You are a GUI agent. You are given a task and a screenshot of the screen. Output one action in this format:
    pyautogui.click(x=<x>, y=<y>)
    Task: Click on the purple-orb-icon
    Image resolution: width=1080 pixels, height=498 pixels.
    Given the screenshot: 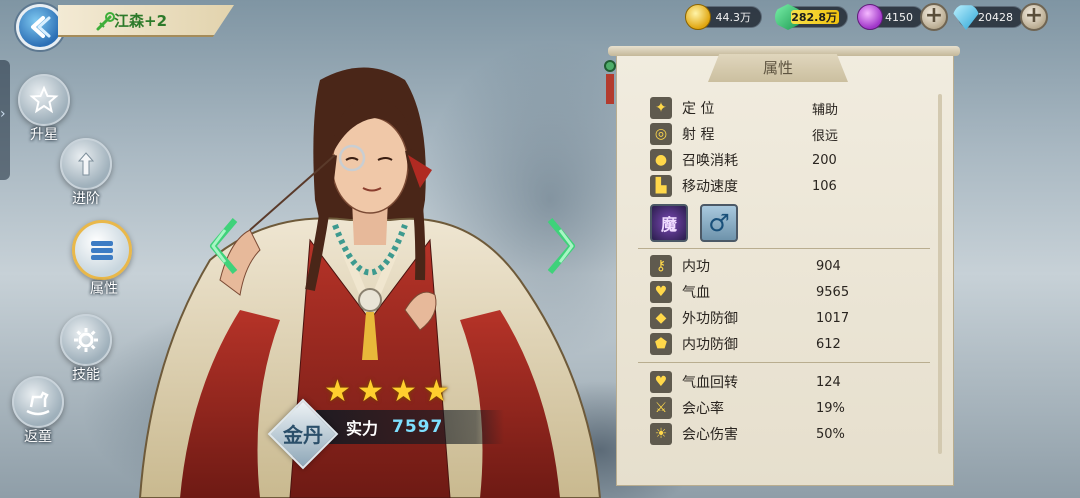 What is the action you would take?
    pyautogui.click(x=870, y=17)
    